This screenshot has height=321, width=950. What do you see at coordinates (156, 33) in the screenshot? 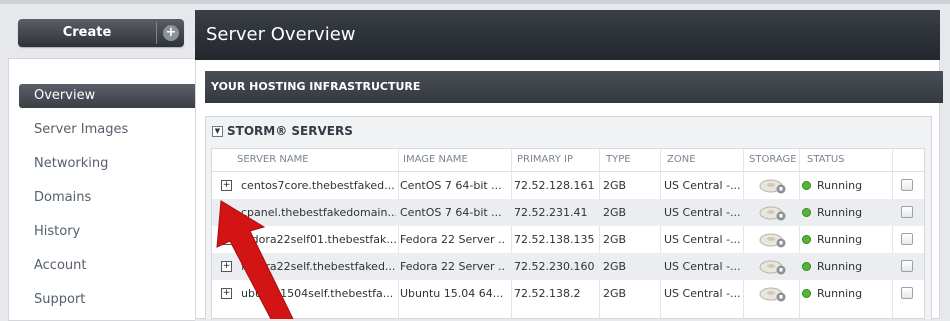
I see `create-button-divider` at bounding box center [156, 33].